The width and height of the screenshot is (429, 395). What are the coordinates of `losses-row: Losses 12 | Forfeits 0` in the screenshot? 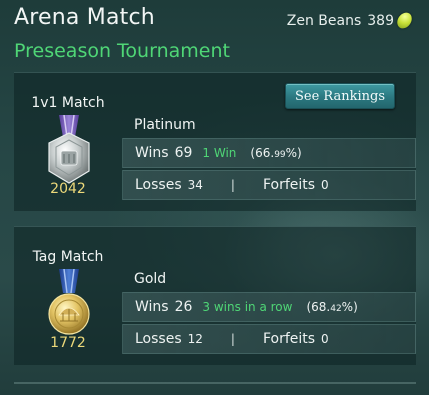 It's located at (269, 339).